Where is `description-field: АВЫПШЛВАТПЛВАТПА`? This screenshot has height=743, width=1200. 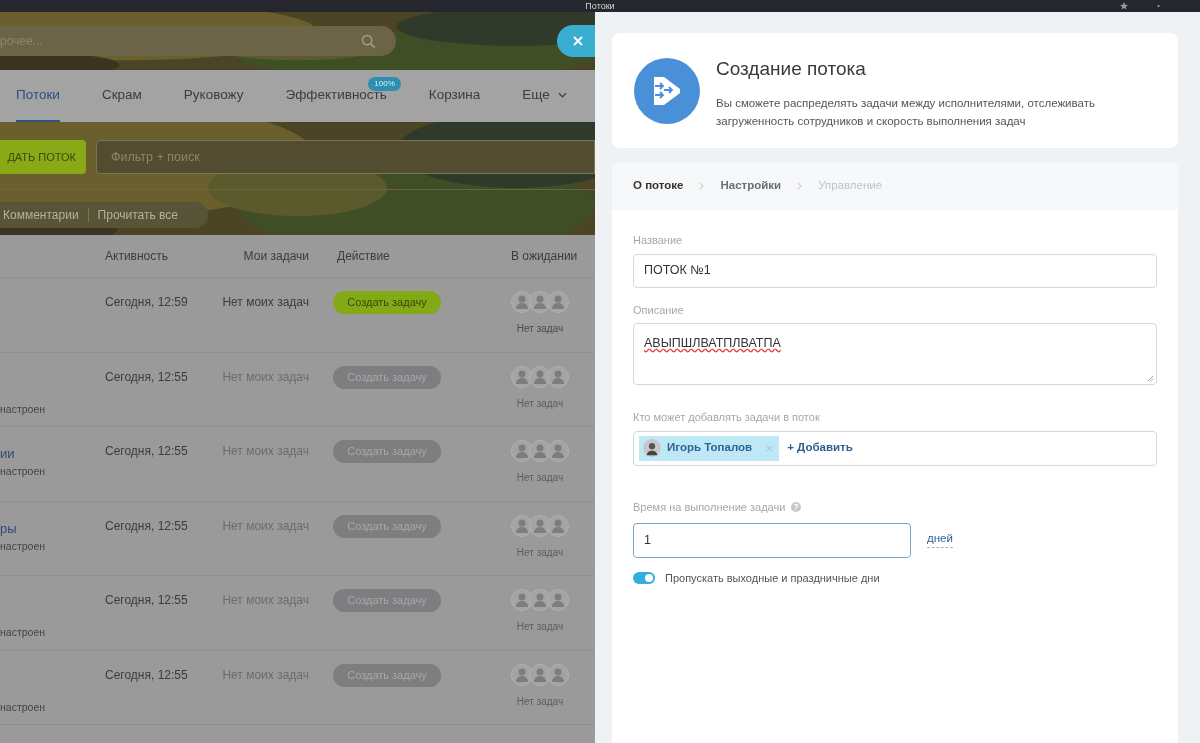 description-field: АВЫПШЛВАТПЛВАТПА is located at coordinates (895, 354).